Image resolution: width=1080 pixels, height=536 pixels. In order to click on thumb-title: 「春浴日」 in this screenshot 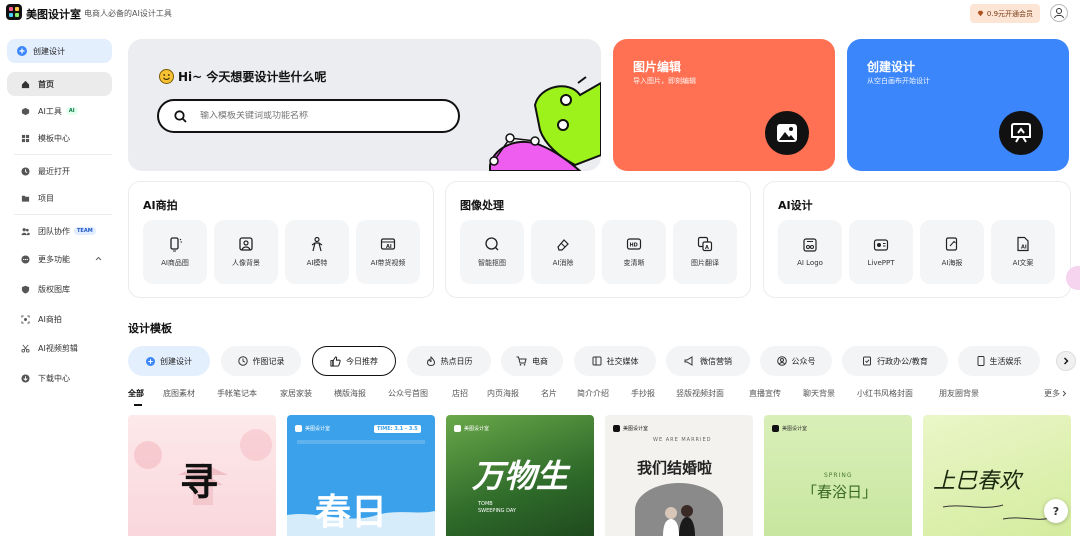, I will do `click(840, 492)`.